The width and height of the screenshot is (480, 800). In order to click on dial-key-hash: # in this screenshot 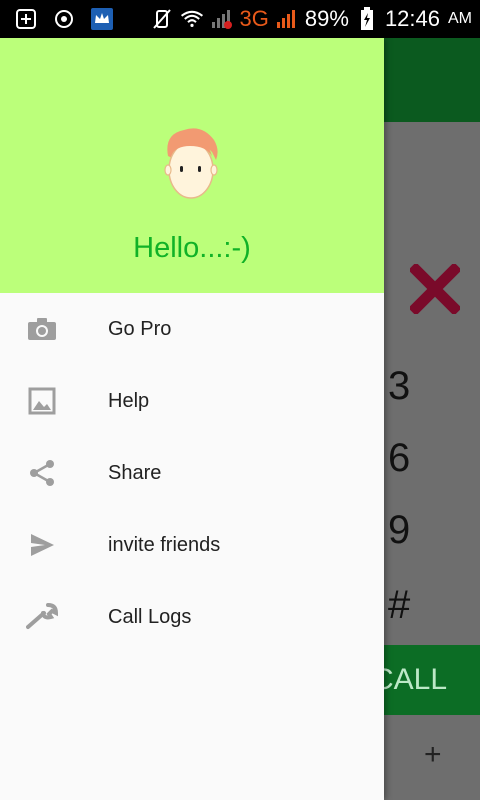, I will do `click(399, 605)`.